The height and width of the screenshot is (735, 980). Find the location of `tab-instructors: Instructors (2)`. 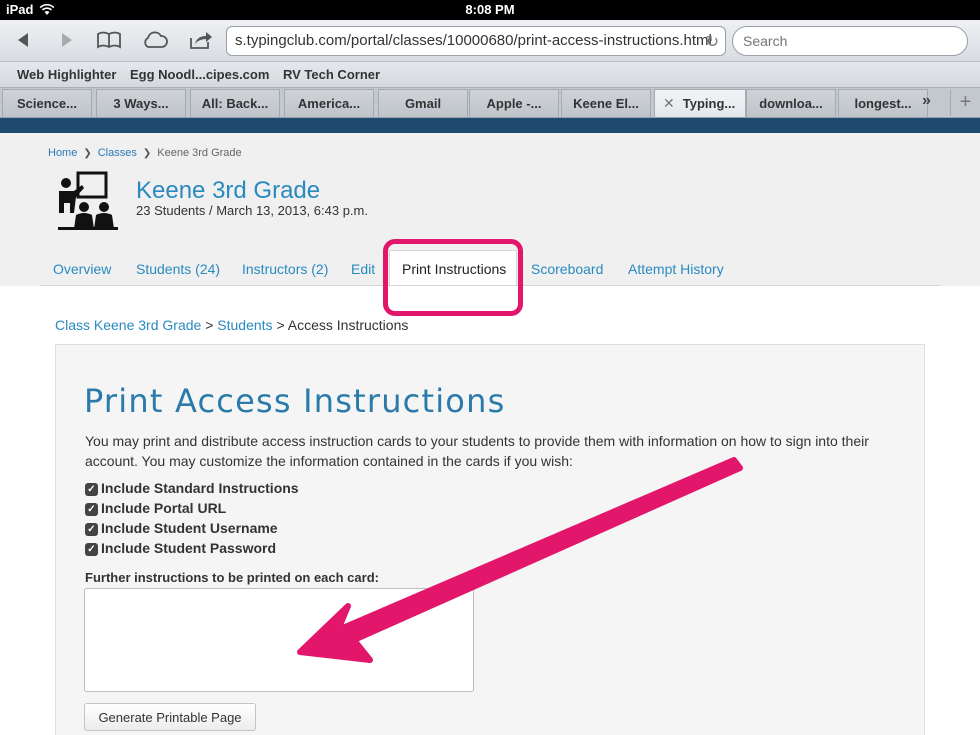

tab-instructors: Instructors (2) is located at coordinates (285, 269).